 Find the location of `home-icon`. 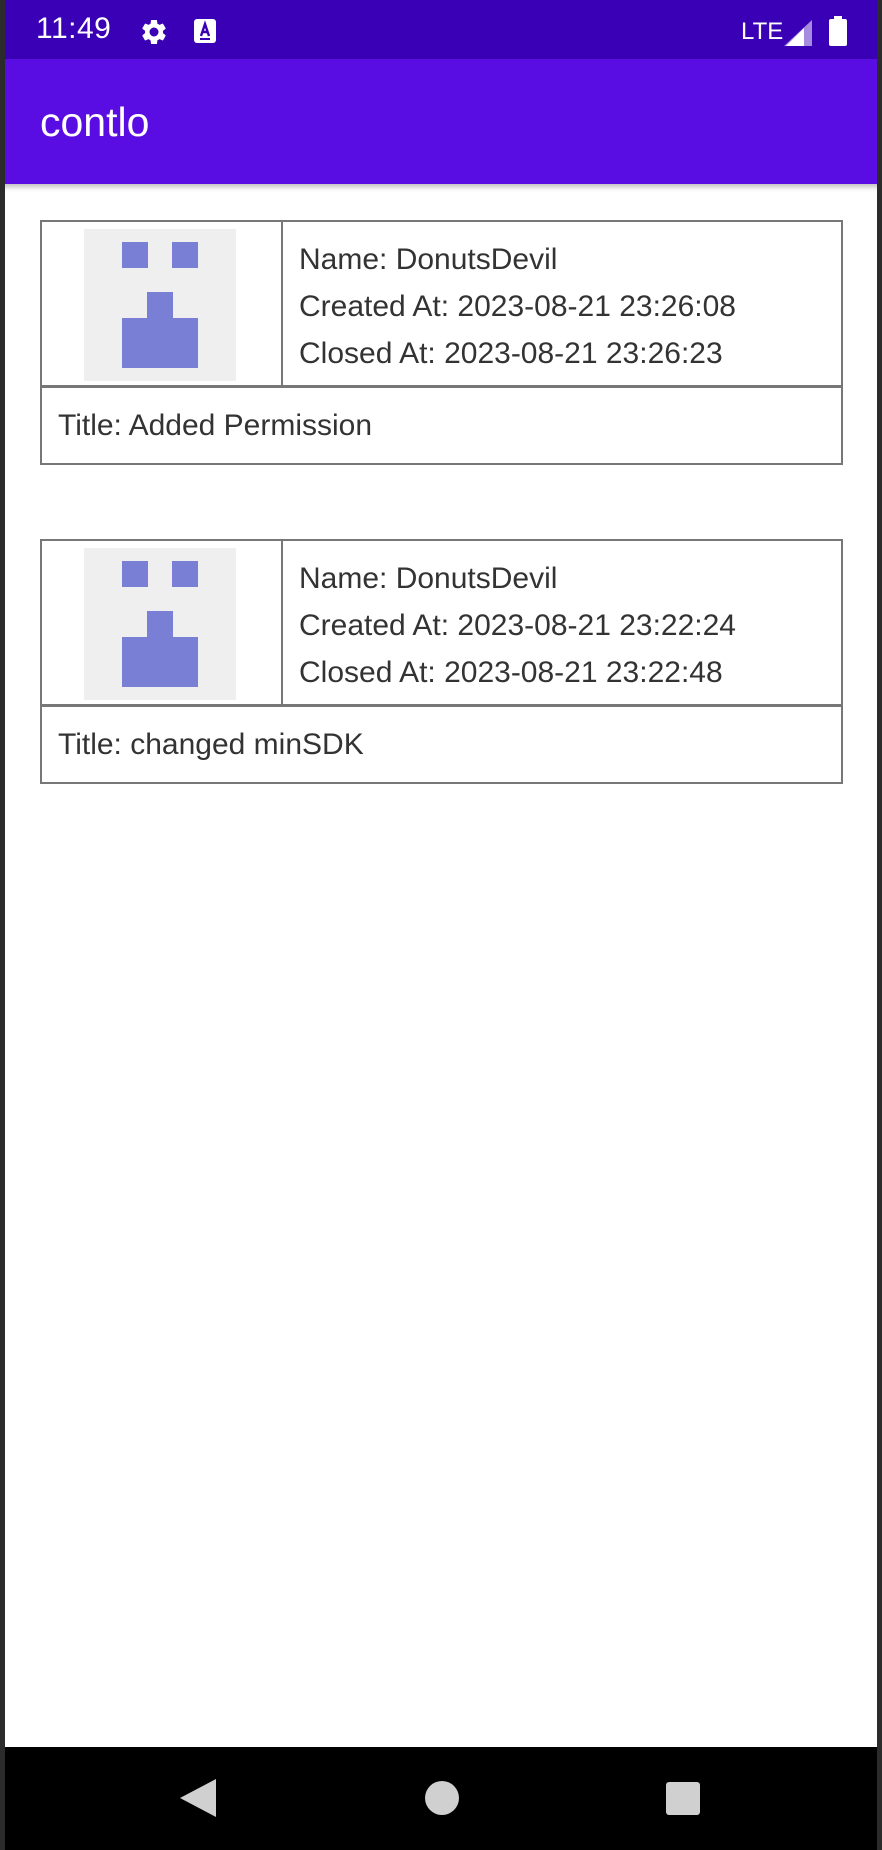

home-icon is located at coordinates (442, 1798).